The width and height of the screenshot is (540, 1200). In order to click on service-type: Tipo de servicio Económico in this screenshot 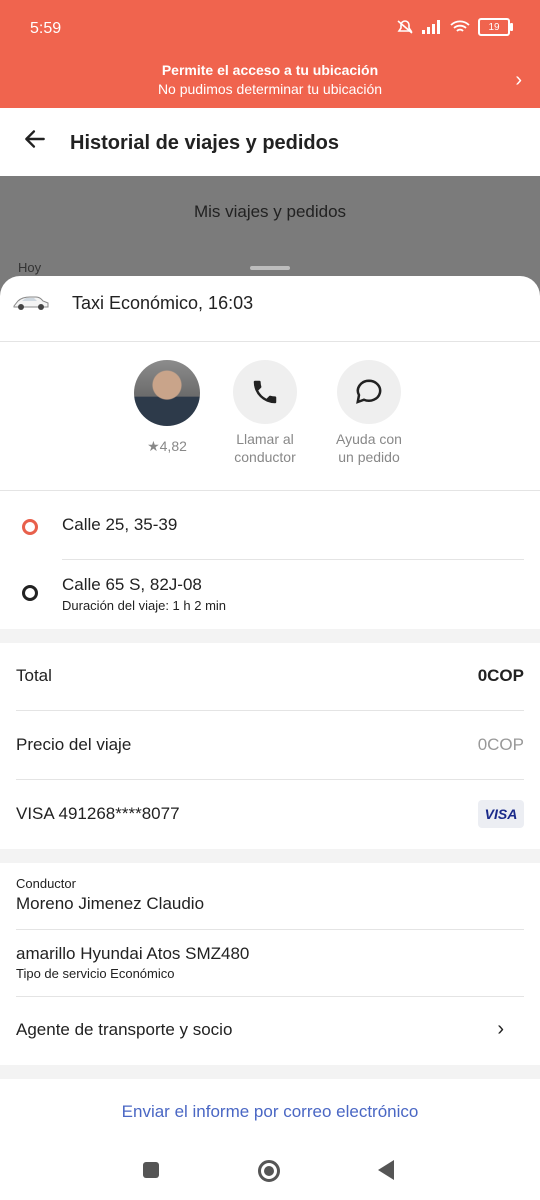, I will do `click(95, 973)`.